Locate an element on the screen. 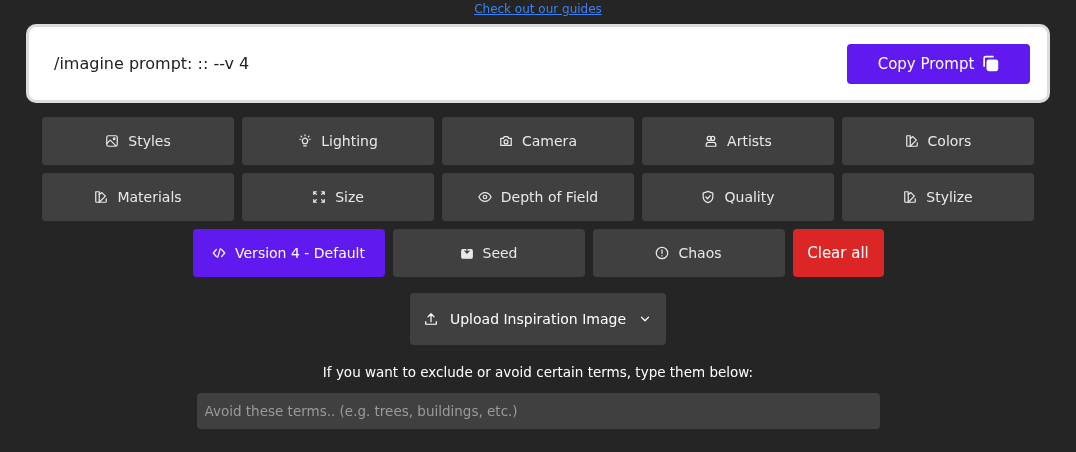 The image size is (1076, 452). prompt-text: /imagine prompt: :: --v 4 is located at coordinates (152, 63).